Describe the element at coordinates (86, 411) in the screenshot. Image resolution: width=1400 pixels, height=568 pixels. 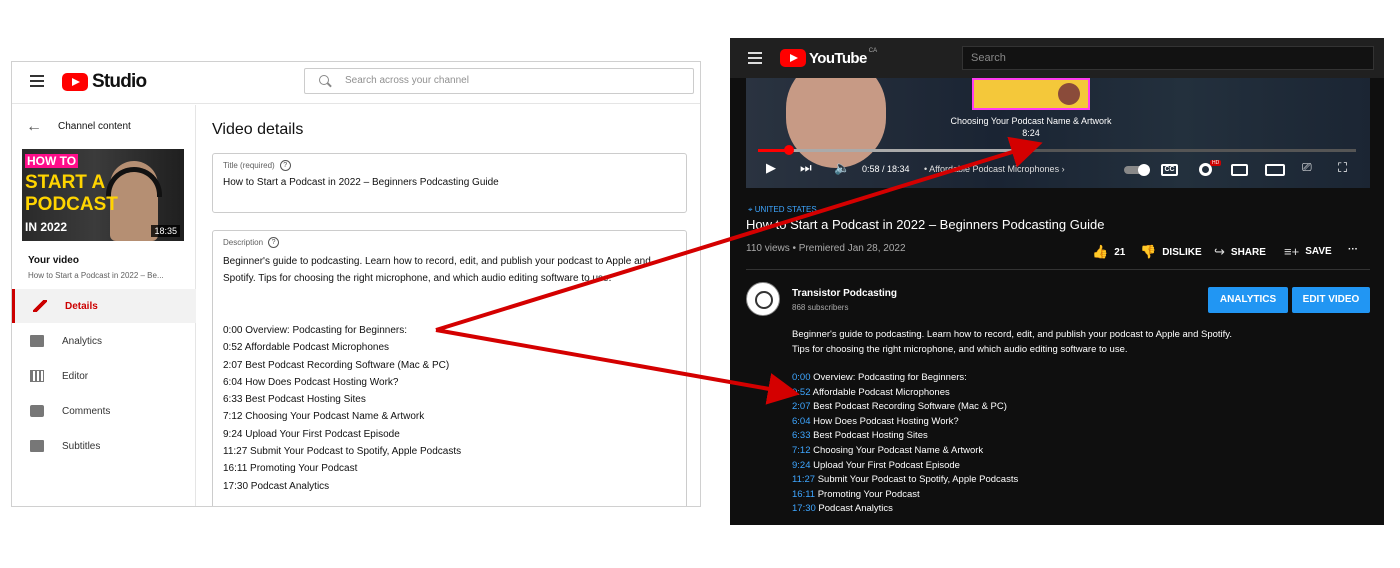
I see `sidebar-item-label: Comments` at that location.